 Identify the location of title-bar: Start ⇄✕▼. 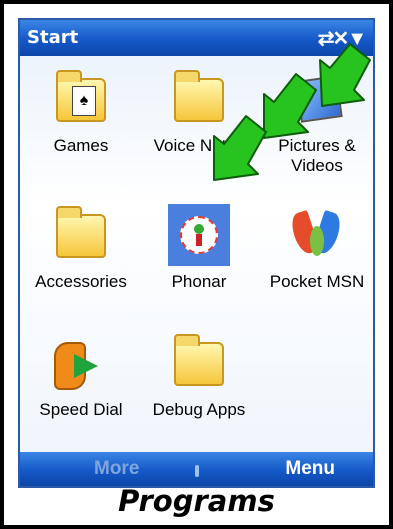
(196, 38).